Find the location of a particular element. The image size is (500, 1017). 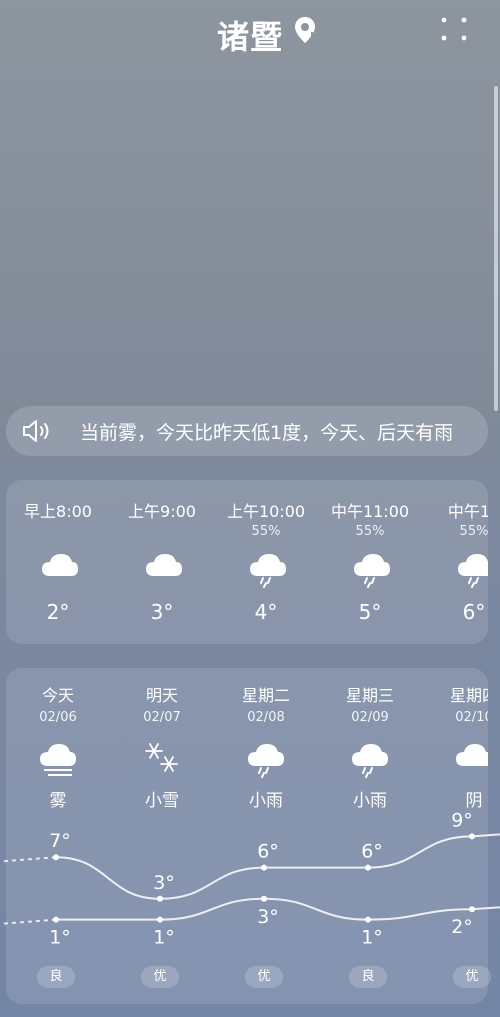

daily-item: 星期四 02/10 阴 is located at coordinates (455, 739).